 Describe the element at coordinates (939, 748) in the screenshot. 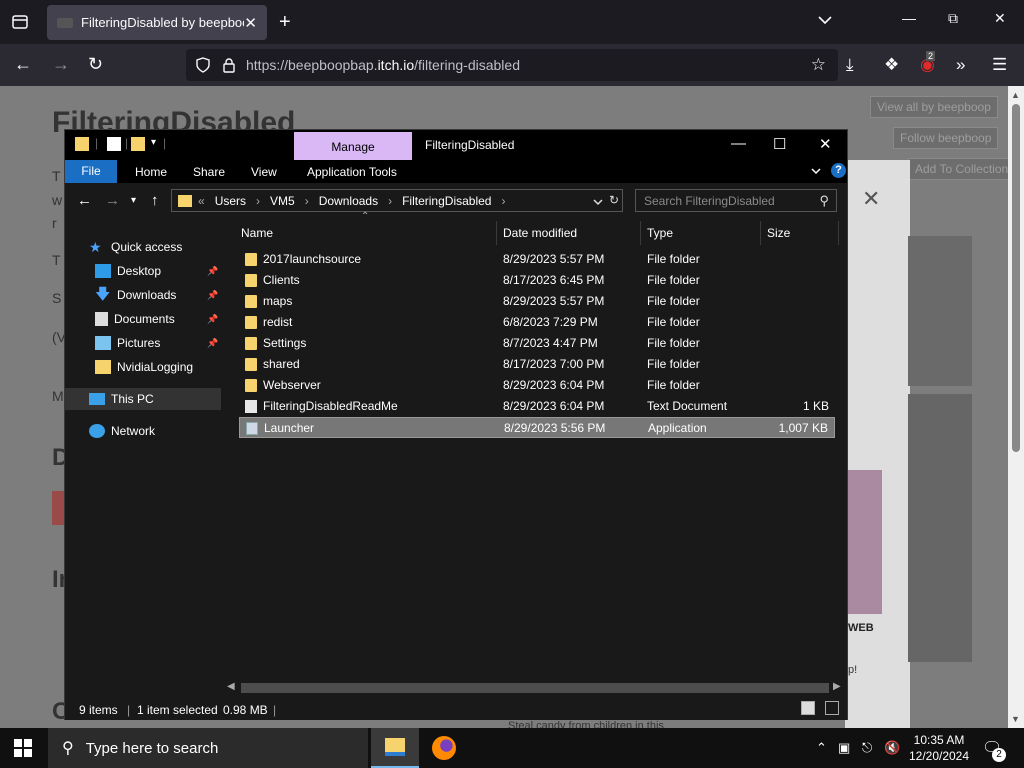

I see `system-clock: 10:35 AM 12/20/2024` at that location.